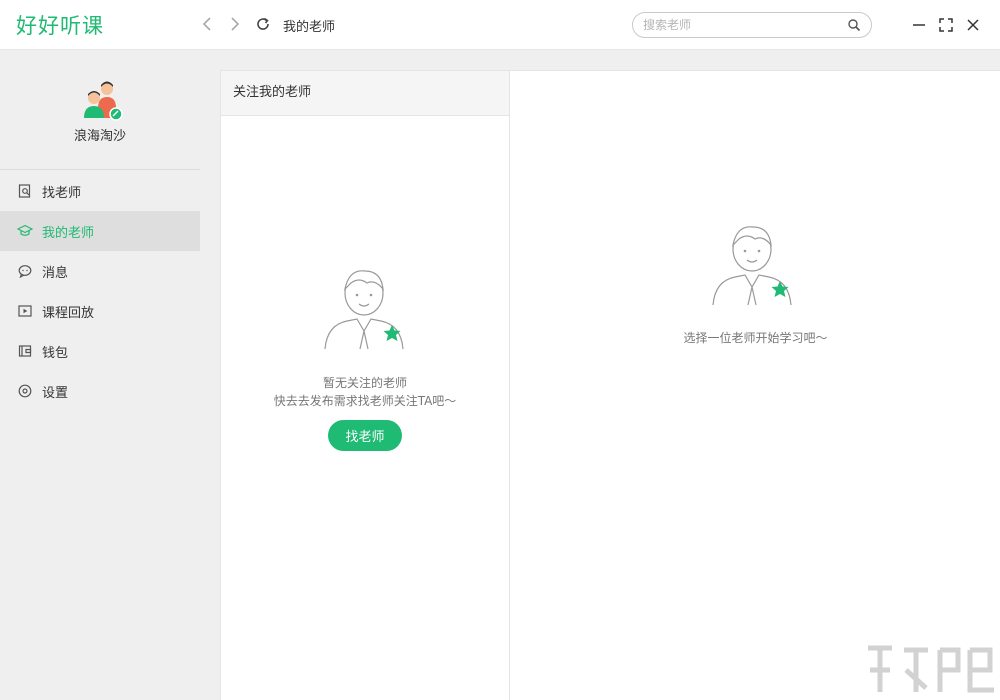  What do you see at coordinates (25, 391) in the screenshot?
I see `settings-icon` at bounding box center [25, 391].